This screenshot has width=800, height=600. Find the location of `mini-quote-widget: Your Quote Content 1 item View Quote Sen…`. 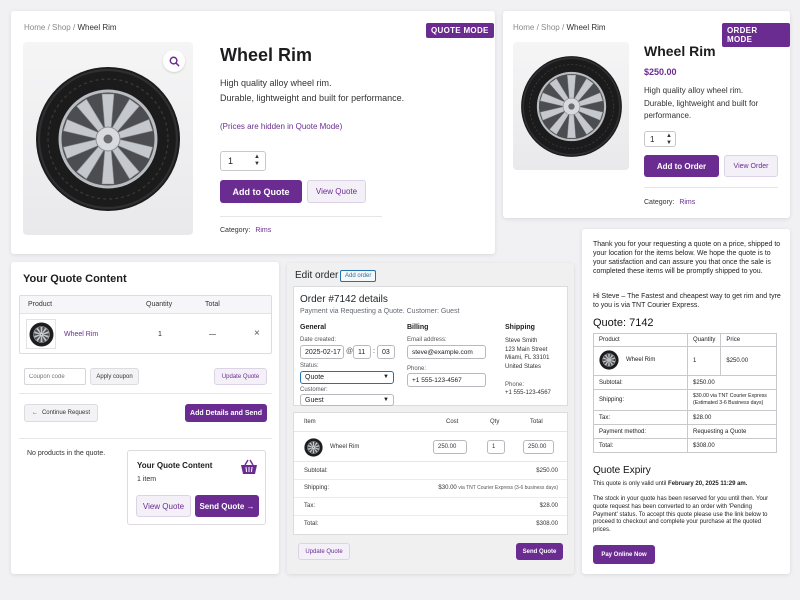

mini-quote-widget: Your Quote Content 1 item View Quote Sen… is located at coordinates (196, 487).